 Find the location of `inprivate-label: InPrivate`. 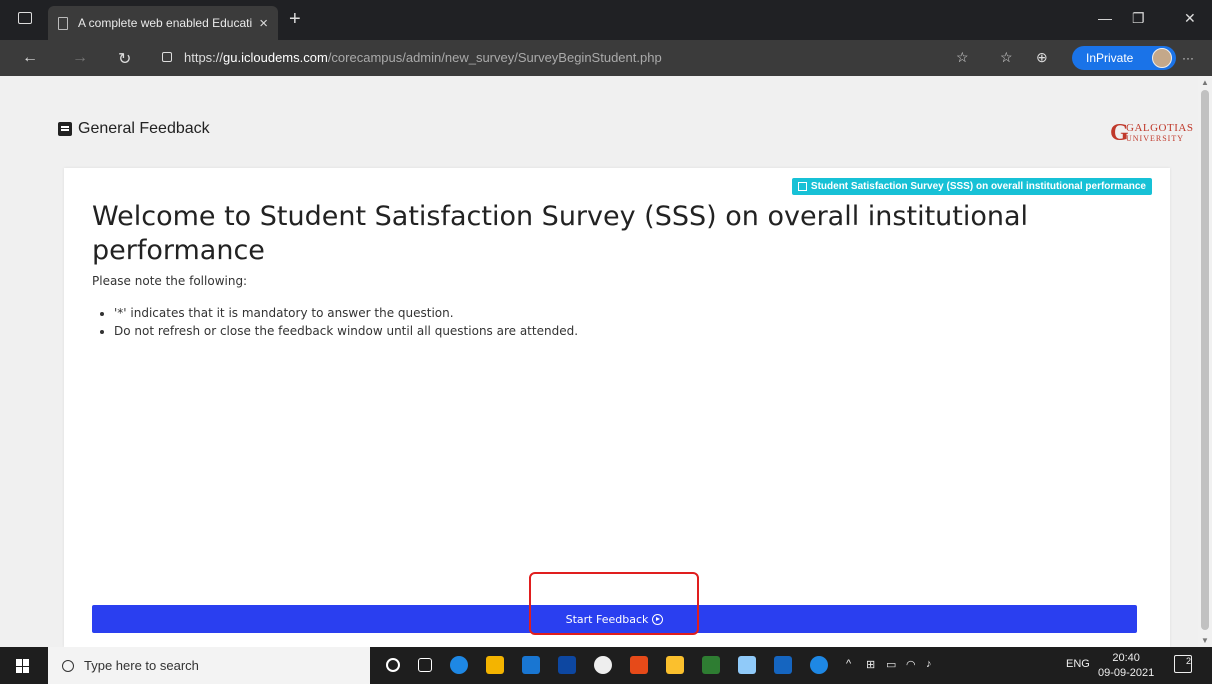

inprivate-label: InPrivate is located at coordinates (1110, 58).